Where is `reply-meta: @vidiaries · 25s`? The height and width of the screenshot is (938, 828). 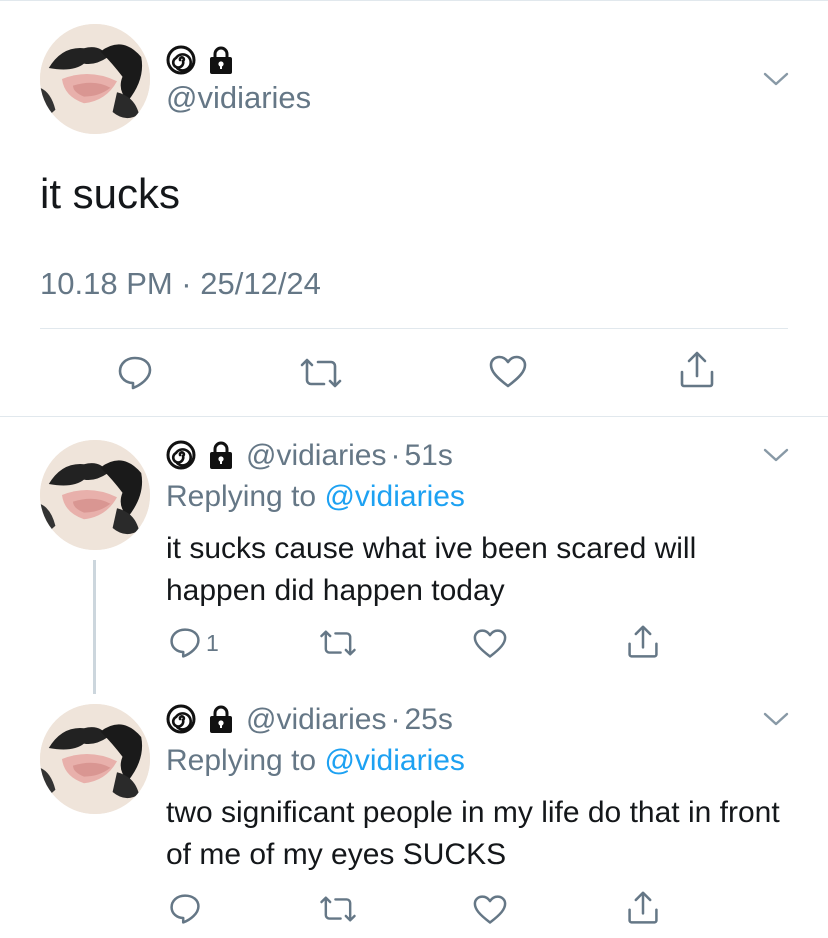
reply-meta: @vidiaries · 25s is located at coordinates (349, 720).